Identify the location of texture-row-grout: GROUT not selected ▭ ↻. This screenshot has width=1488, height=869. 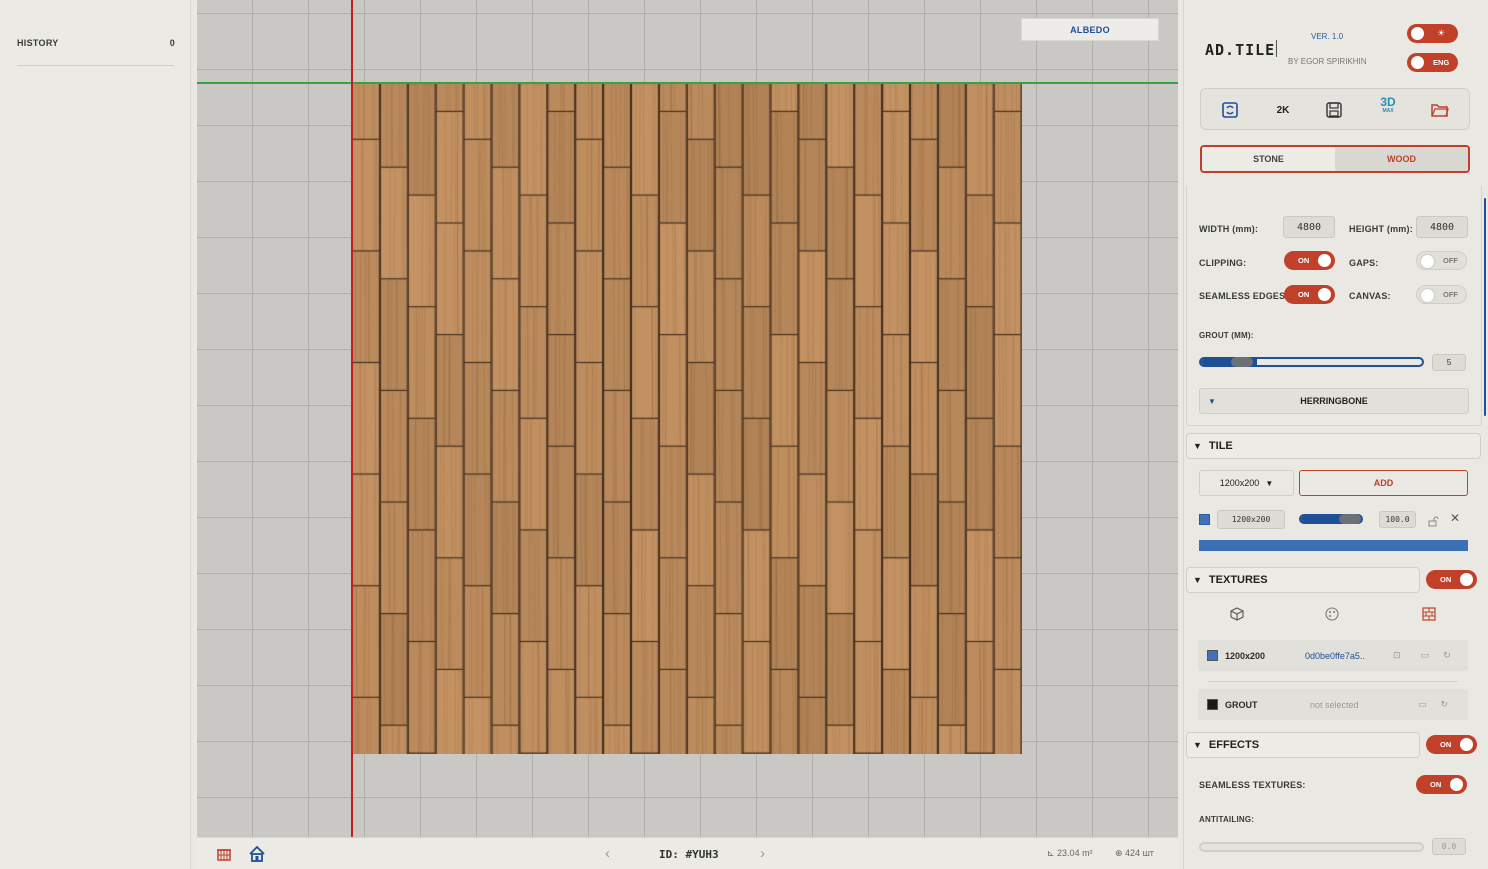
(1333, 704).